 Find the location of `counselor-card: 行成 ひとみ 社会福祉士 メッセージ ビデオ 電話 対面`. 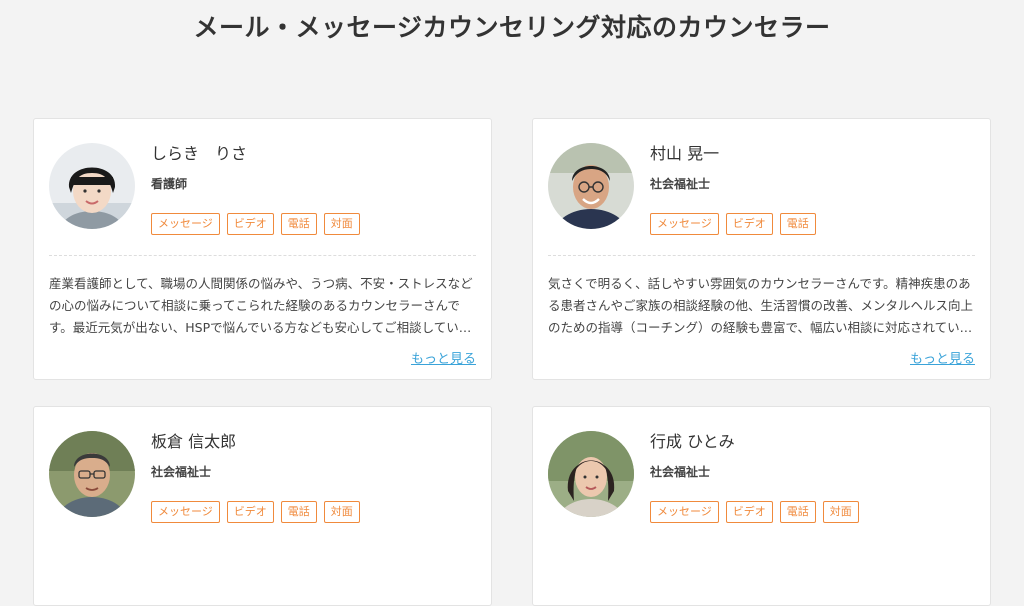

counselor-card: 行成 ひとみ 社会福祉士 メッセージ ビデオ 電話 対面 is located at coordinates (761, 506).